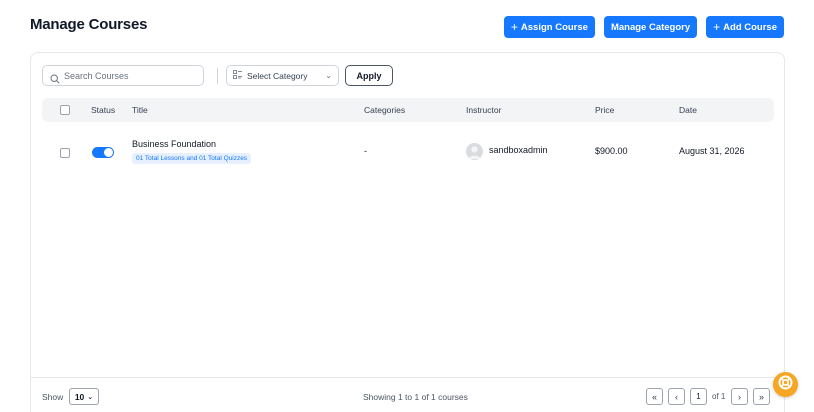 The height and width of the screenshot is (412, 814). What do you see at coordinates (611, 151) in the screenshot?
I see `course-price: $900.00` at bounding box center [611, 151].